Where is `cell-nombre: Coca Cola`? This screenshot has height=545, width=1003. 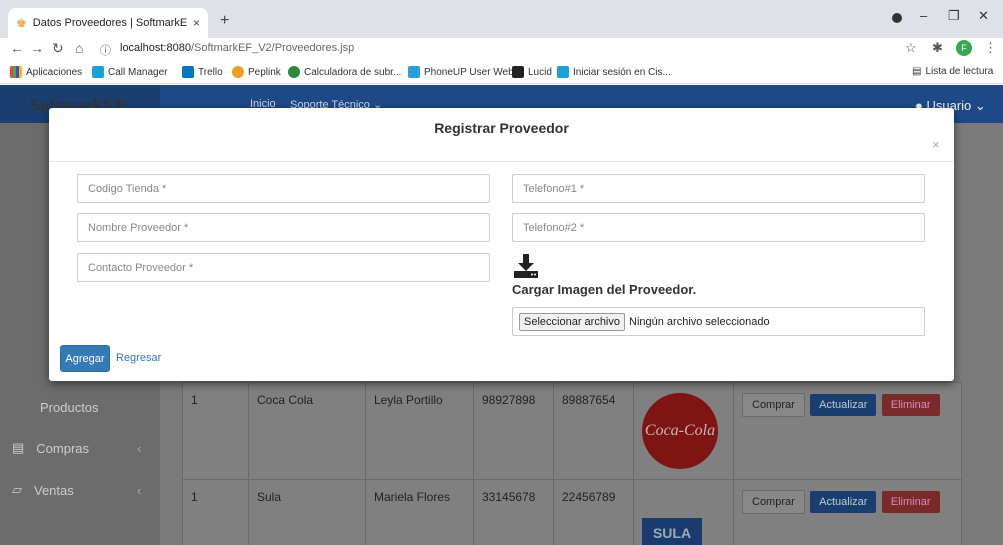
cell-nombre: Coca Cola is located at coordinates (307, 431).